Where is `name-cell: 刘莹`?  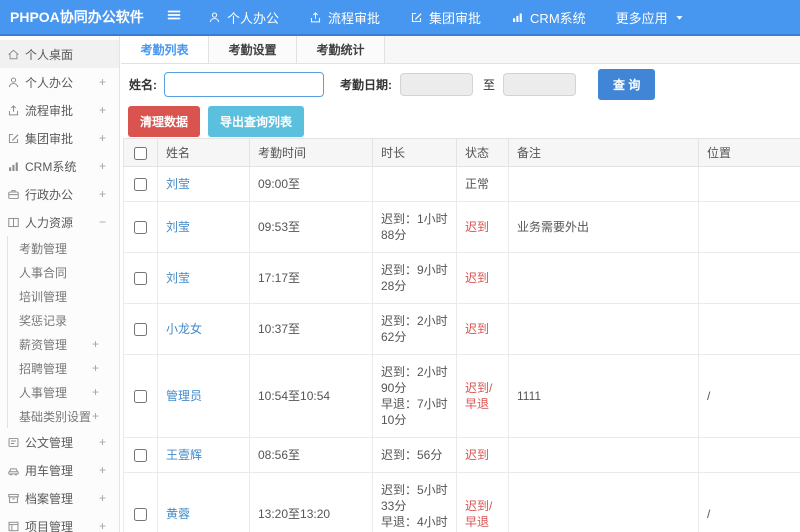 name-cell: 刘莹 is located at coordinates (203, 227).